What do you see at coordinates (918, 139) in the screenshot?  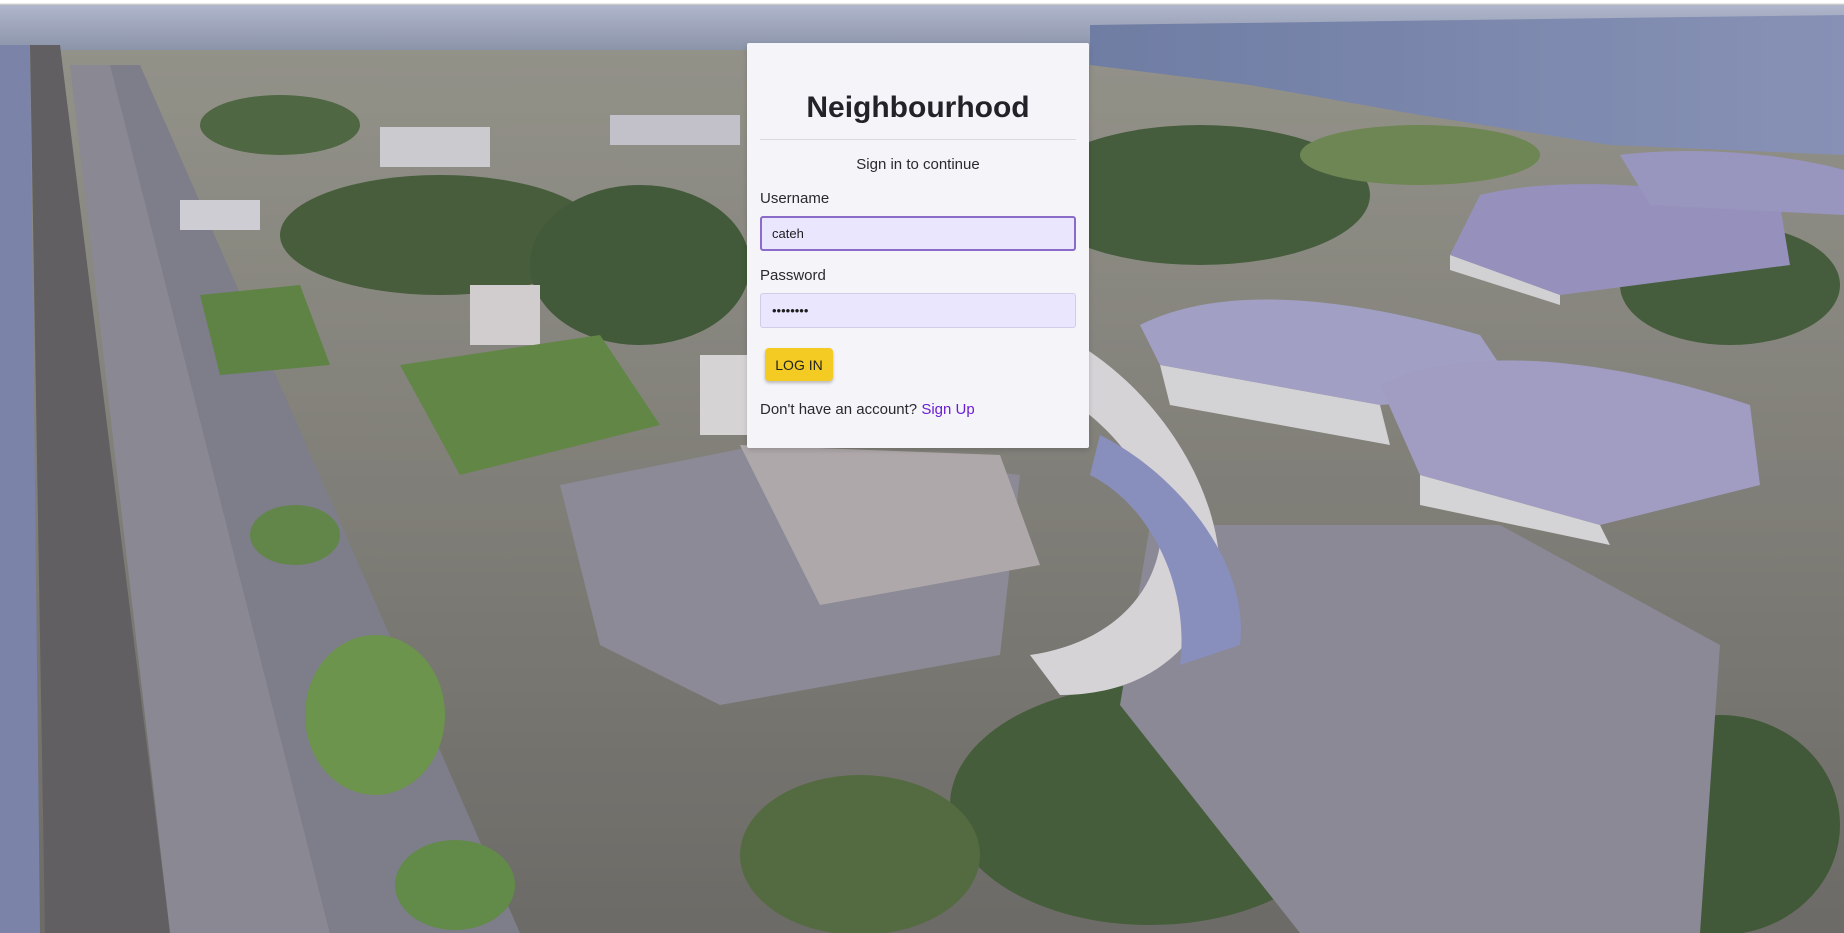 I see `title-divider` at bounding box center [918, 139].